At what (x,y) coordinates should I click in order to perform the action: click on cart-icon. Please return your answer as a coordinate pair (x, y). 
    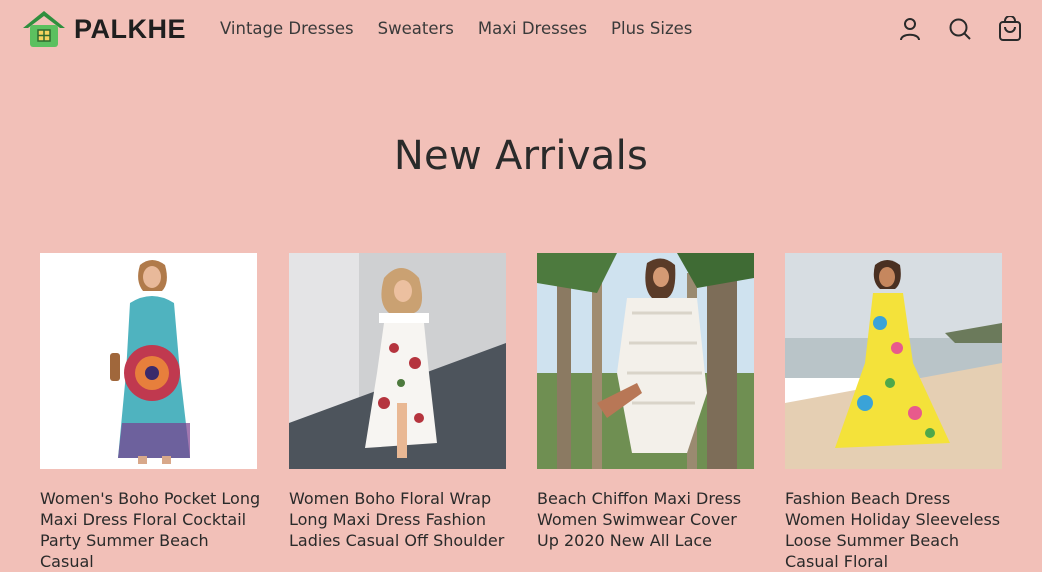
    Looking at the image, I should click on (1010, 28).